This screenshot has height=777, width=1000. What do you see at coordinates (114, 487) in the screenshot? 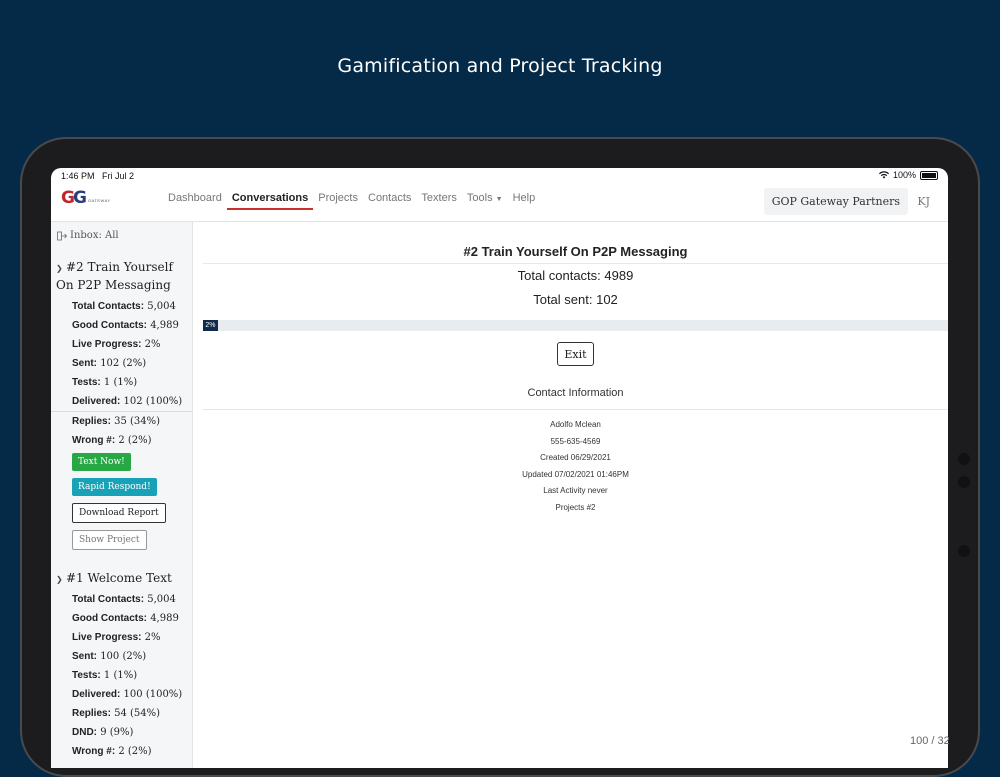
I see `rapid-respond-button: Rapid Respond!` at bounding box center [114, 487].